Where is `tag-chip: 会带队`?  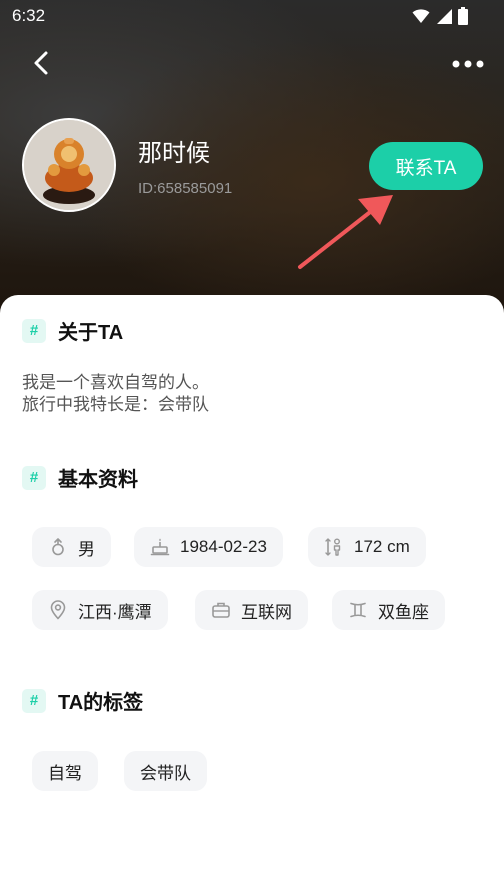 tag-chip: 会带队 is located at coordinates (165, 771).